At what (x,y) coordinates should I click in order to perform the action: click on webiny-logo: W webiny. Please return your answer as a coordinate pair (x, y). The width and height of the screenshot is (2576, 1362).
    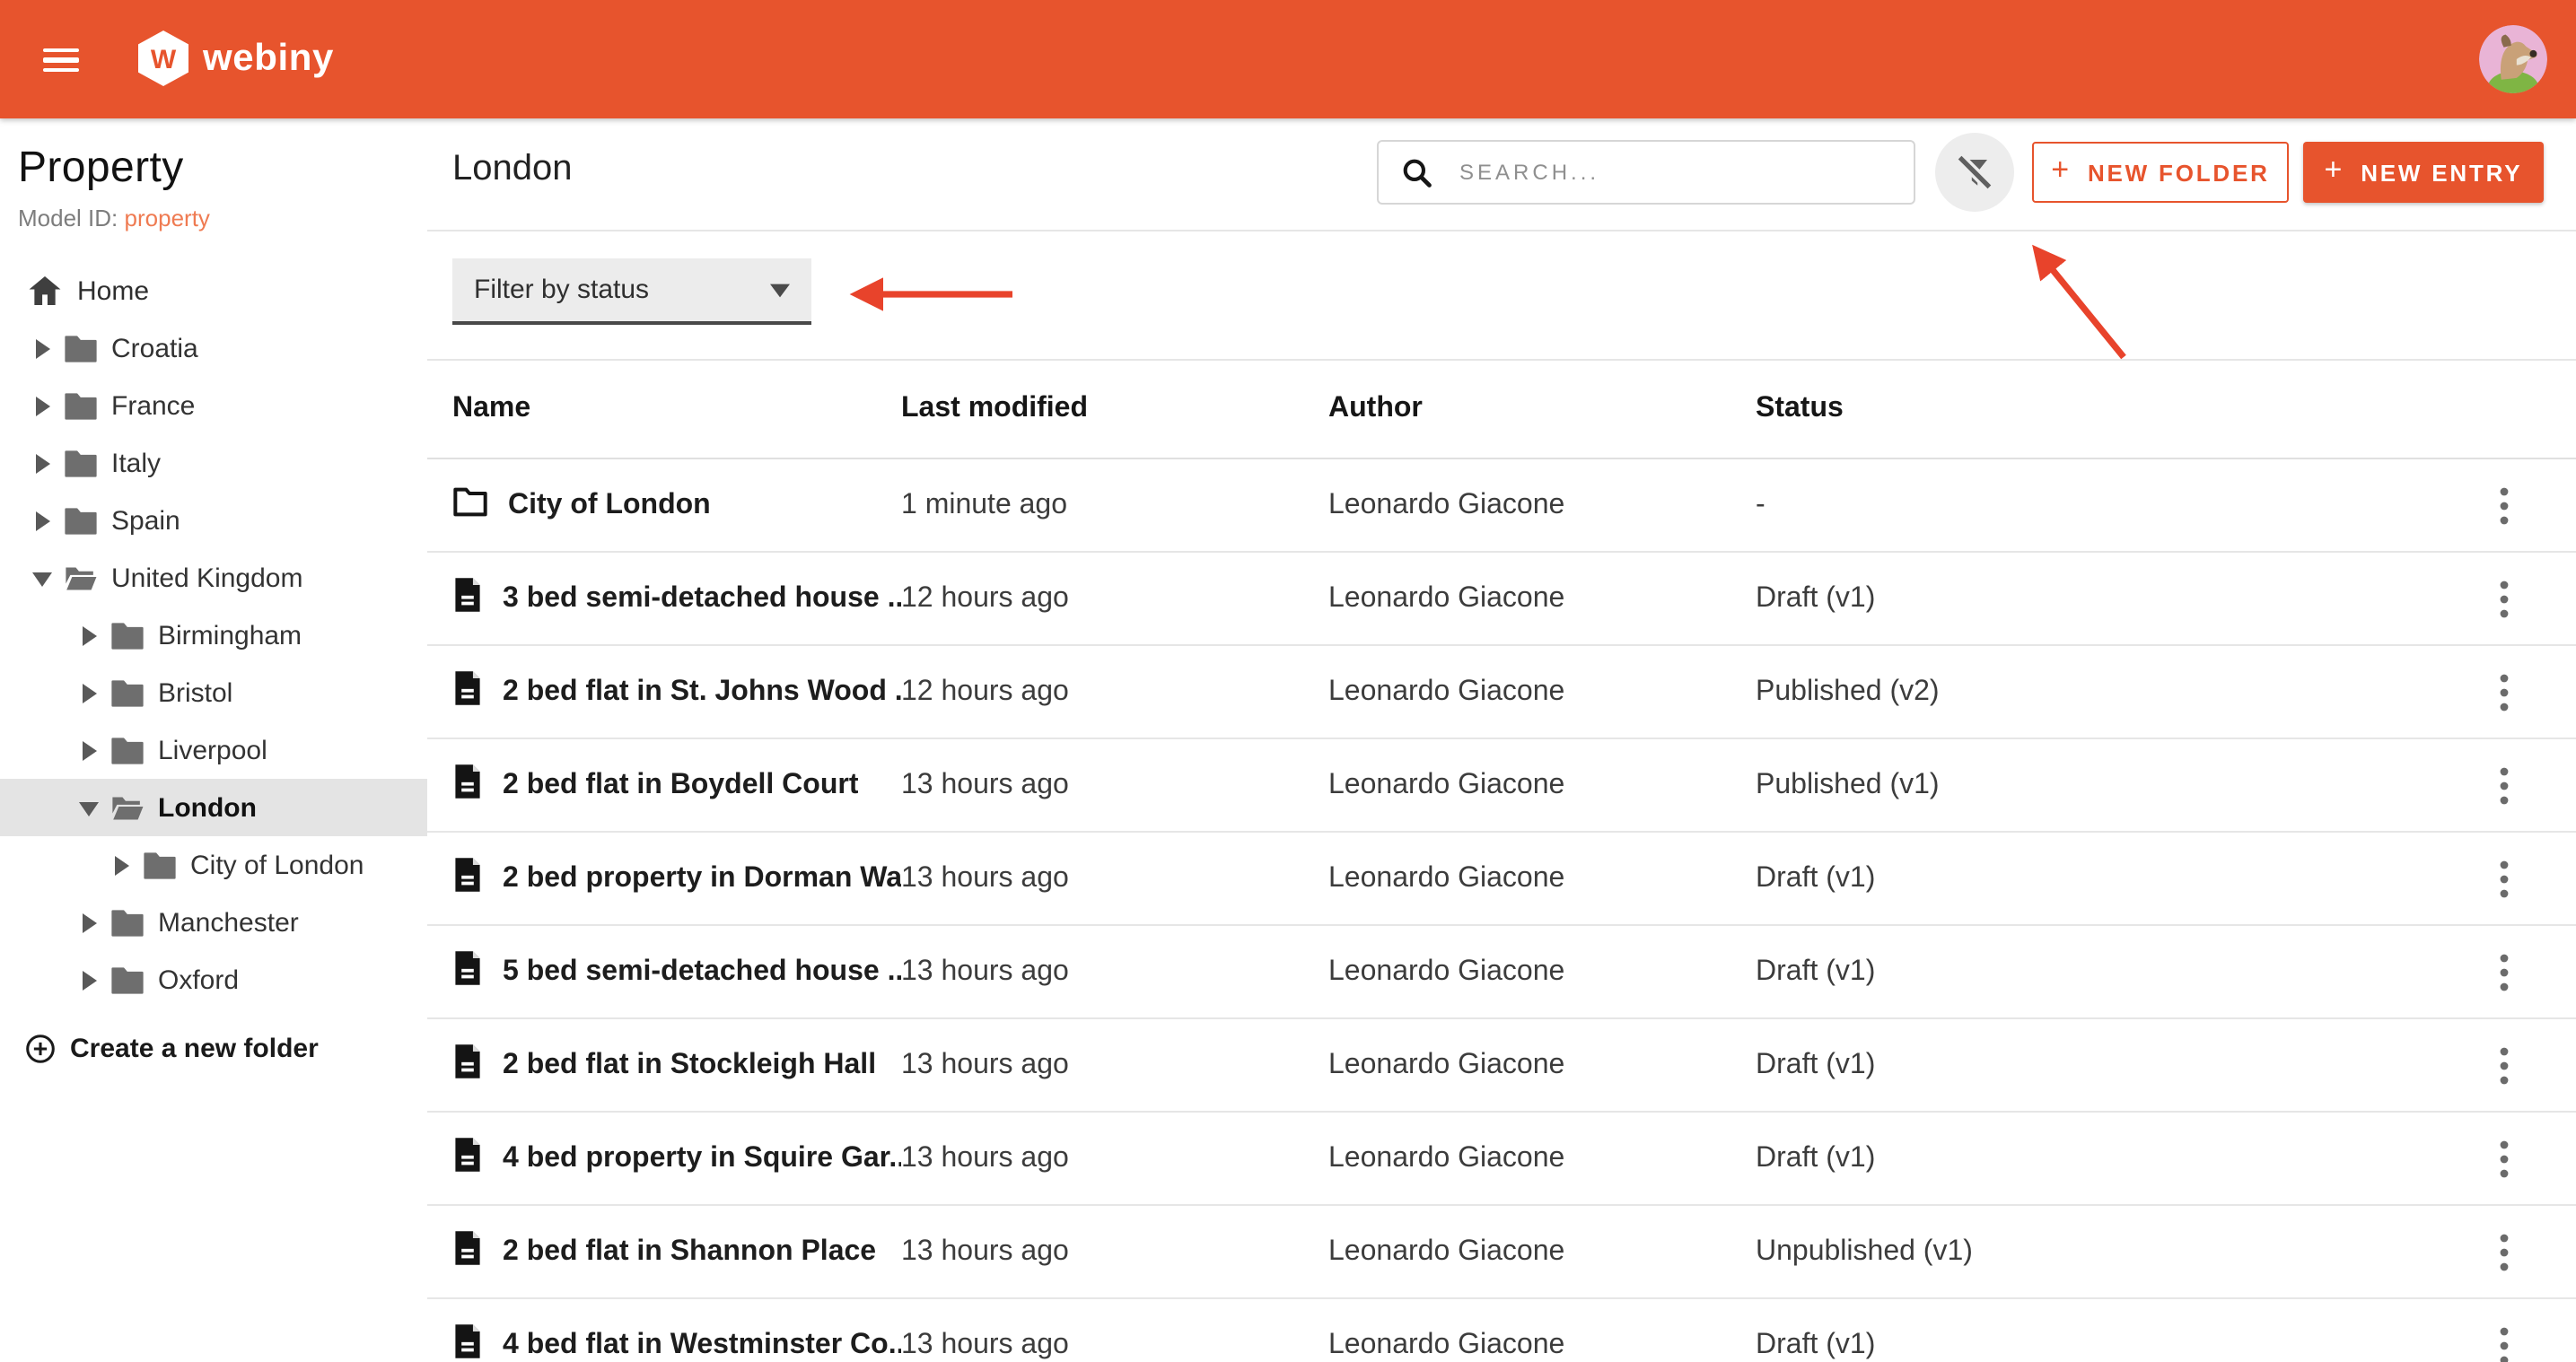
    Looking at the image, I should click on (236, 58).